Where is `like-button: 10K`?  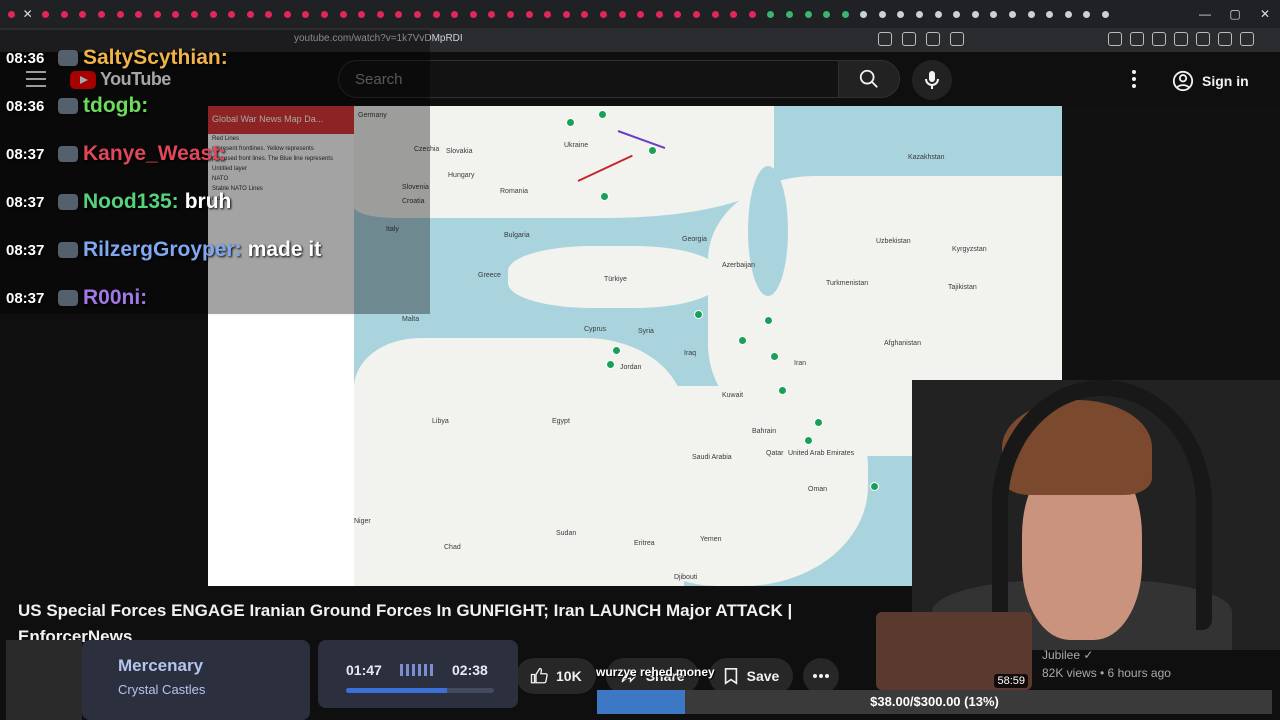 like-button: 10K is located at coordinates (556, 676).